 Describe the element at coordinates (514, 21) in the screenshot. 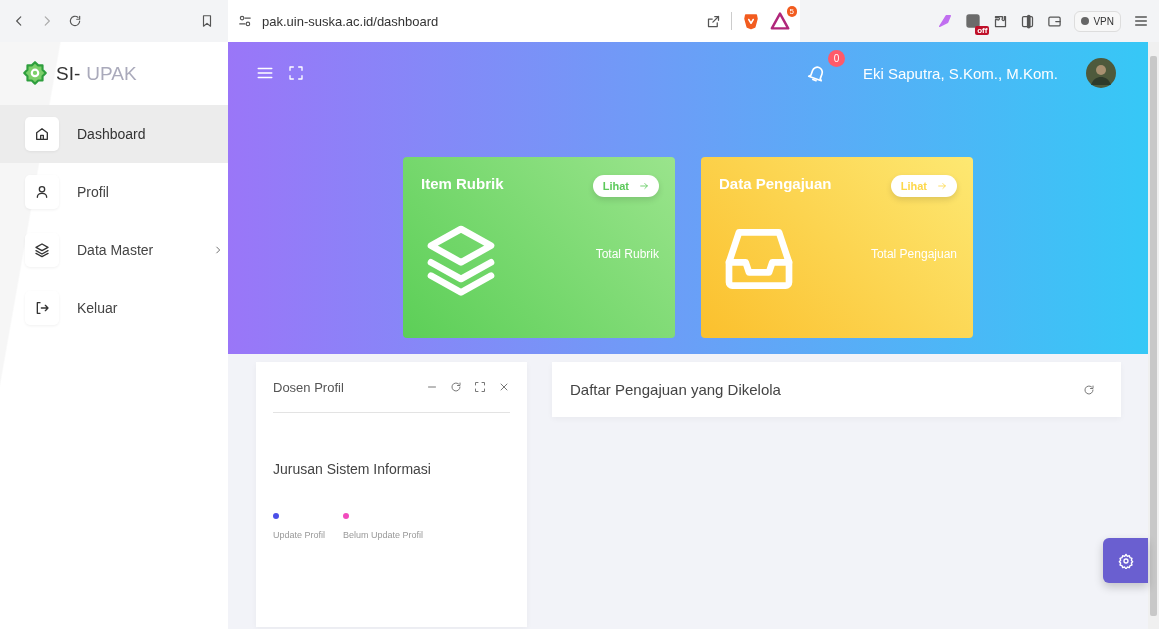

I see `address-bar: pak.uin-suska.ac.id/dashboard 5` at that location.